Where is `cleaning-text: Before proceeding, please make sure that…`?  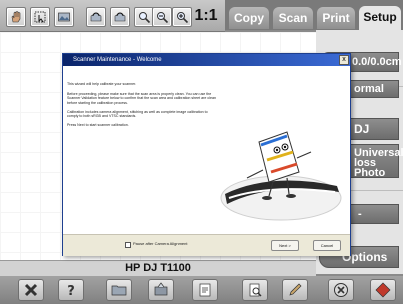
cleaning-text: Before proceeding, please make sure that… is located at coordinates (141, 98).